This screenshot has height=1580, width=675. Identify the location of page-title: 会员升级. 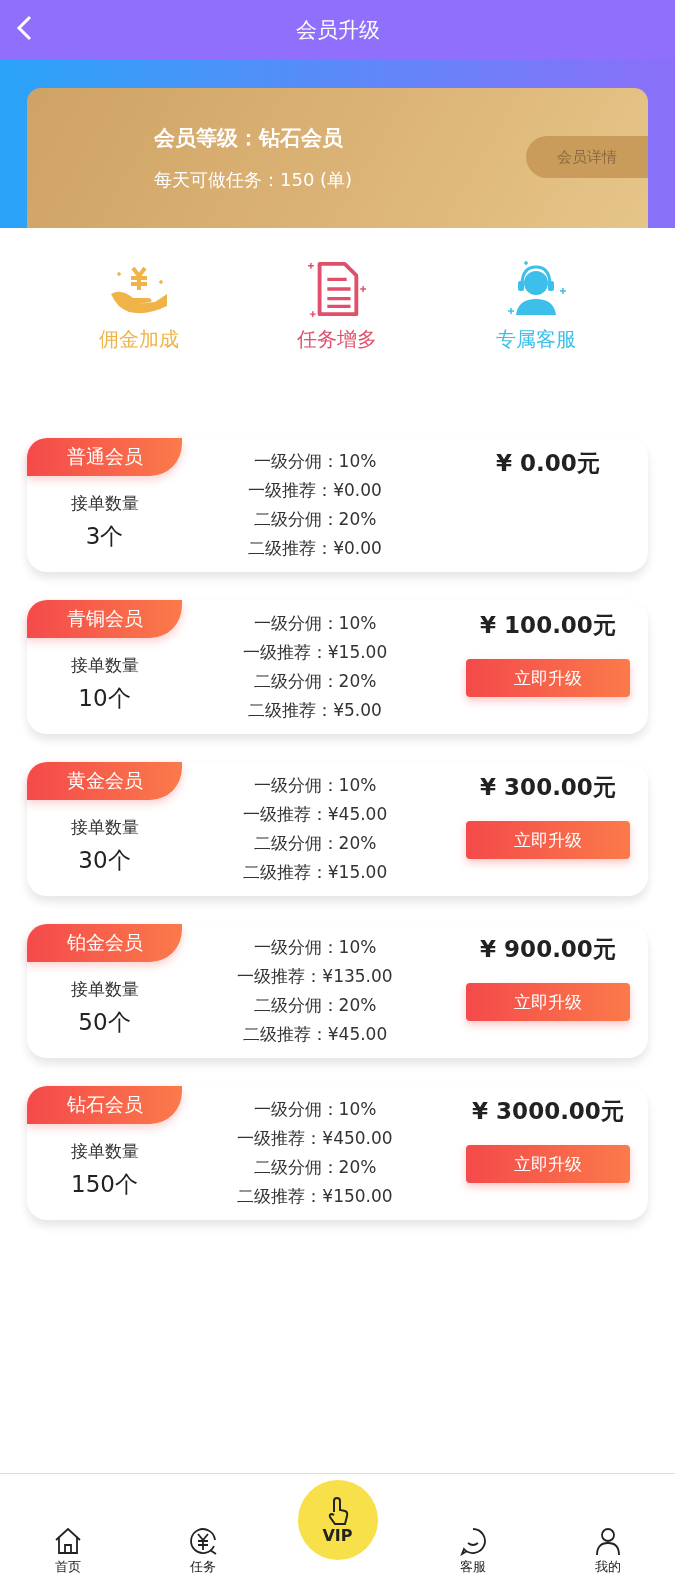
(337, 30).